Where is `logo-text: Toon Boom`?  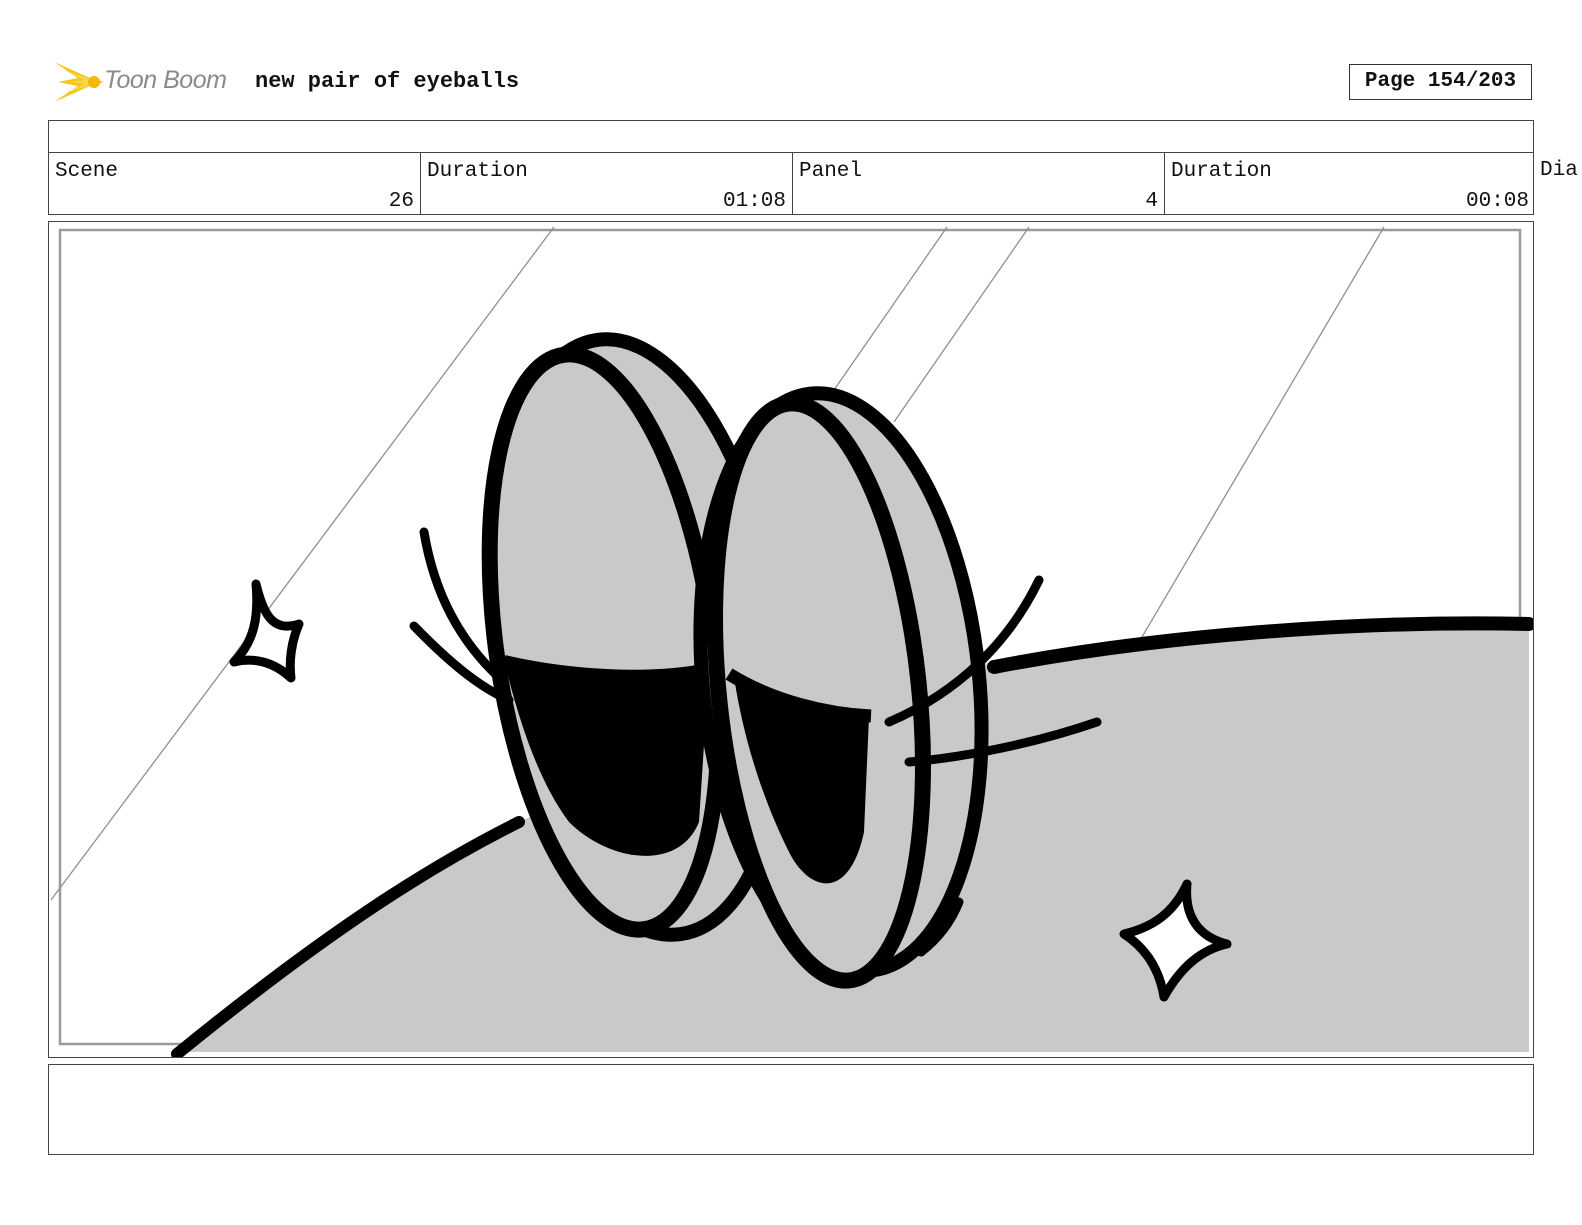
logo-text: Toon Boom is located at coordinates (165, 80).